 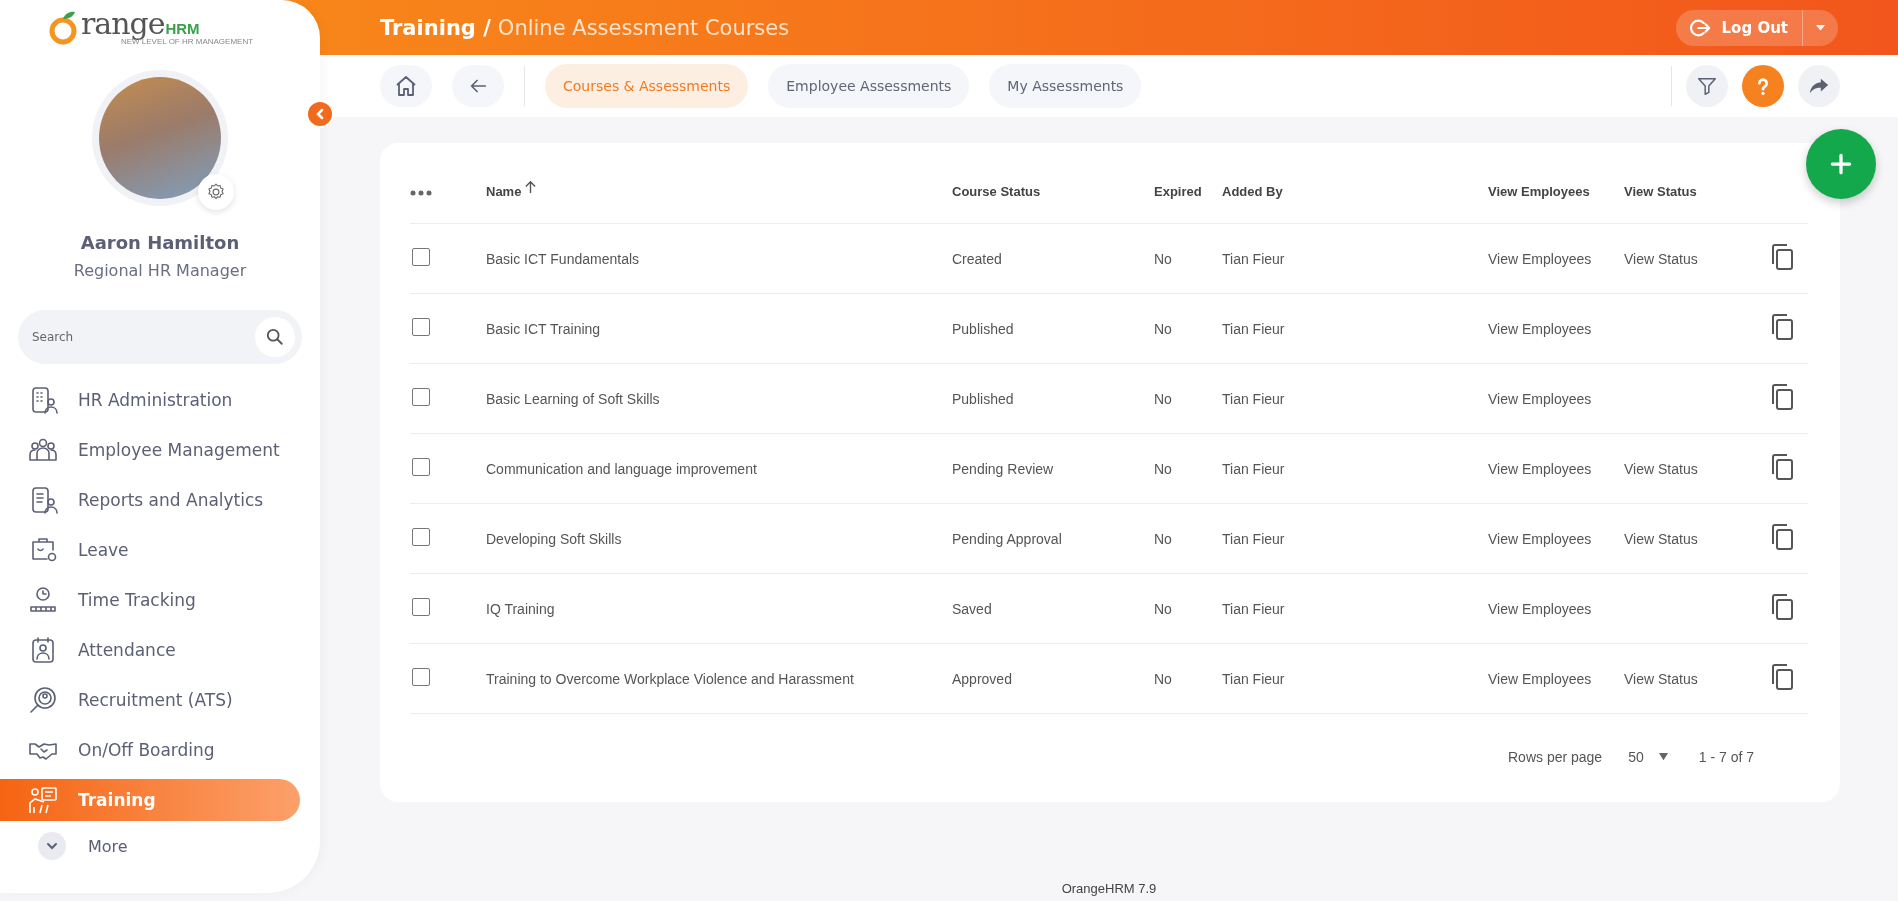 I want to click on column-header: View Status, so click(x=1660, y=191).